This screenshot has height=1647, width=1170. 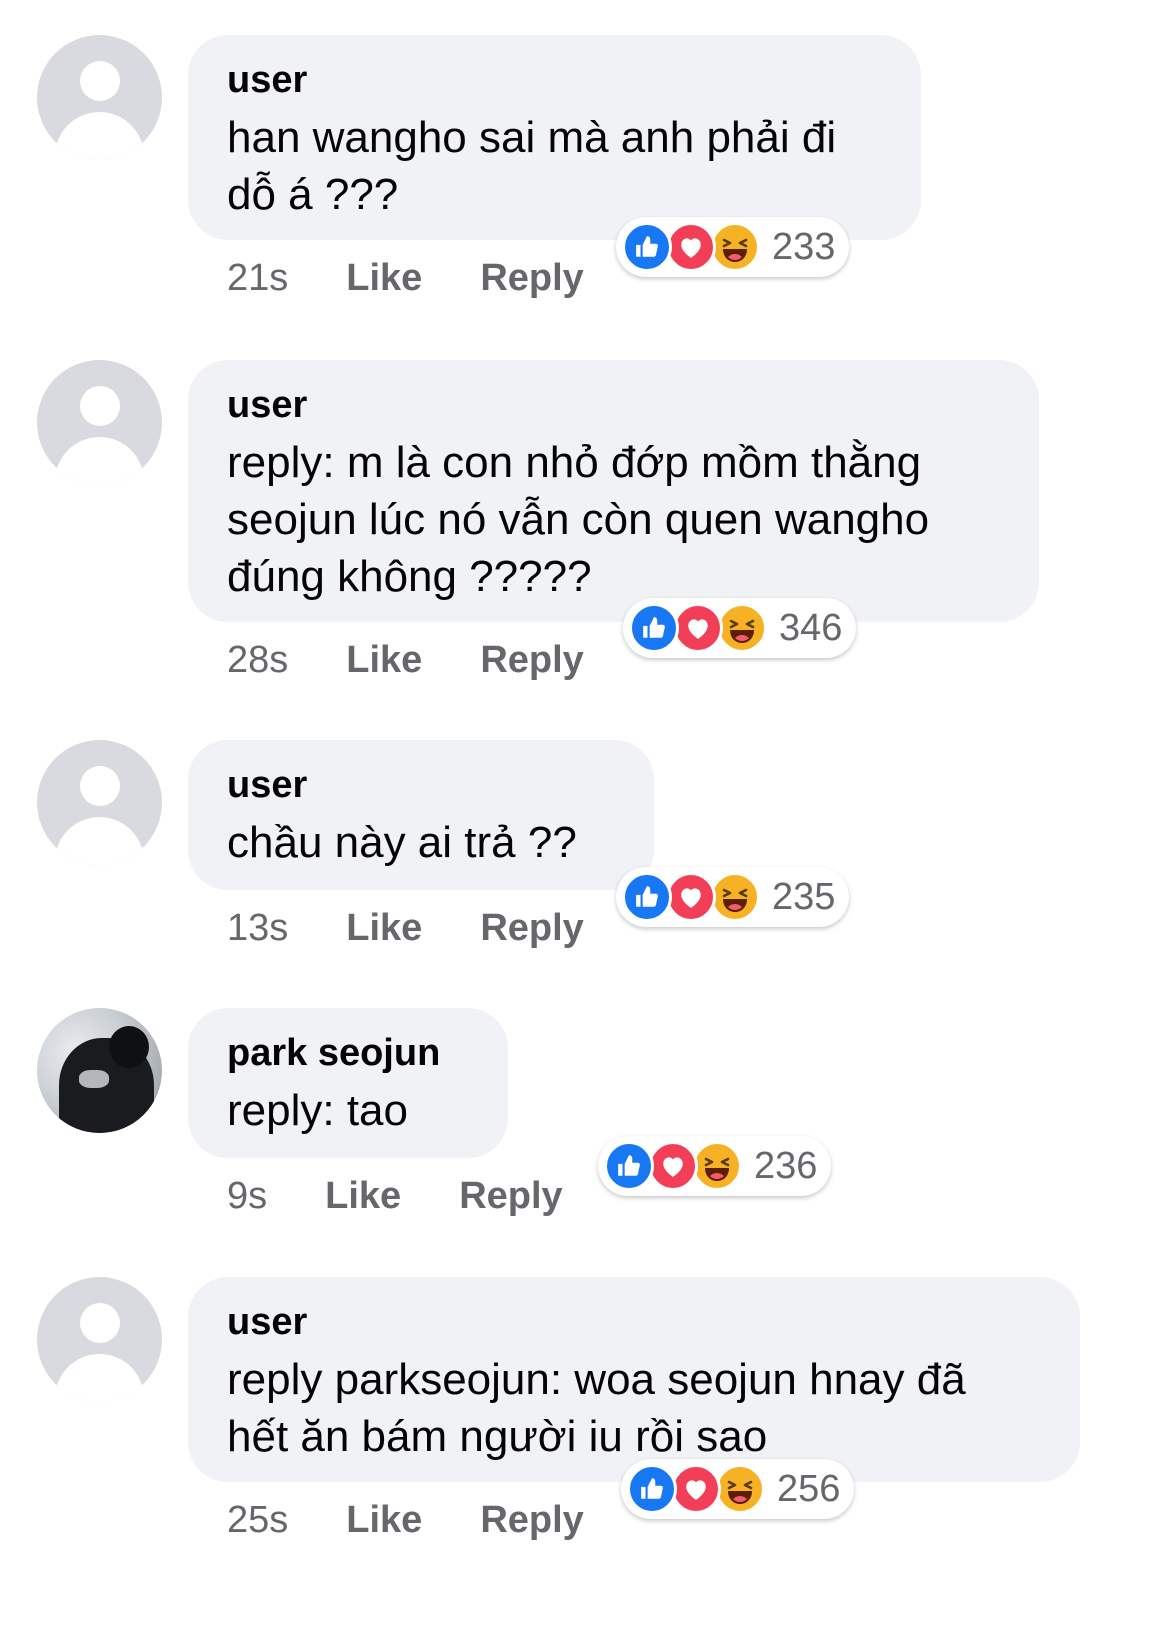 What do you see at coordinates (578, 519) in the screenshot?
I see `comment-text-line: seojun lúc nó vẫn còn quen wangho` at bounding box center [578, 519].